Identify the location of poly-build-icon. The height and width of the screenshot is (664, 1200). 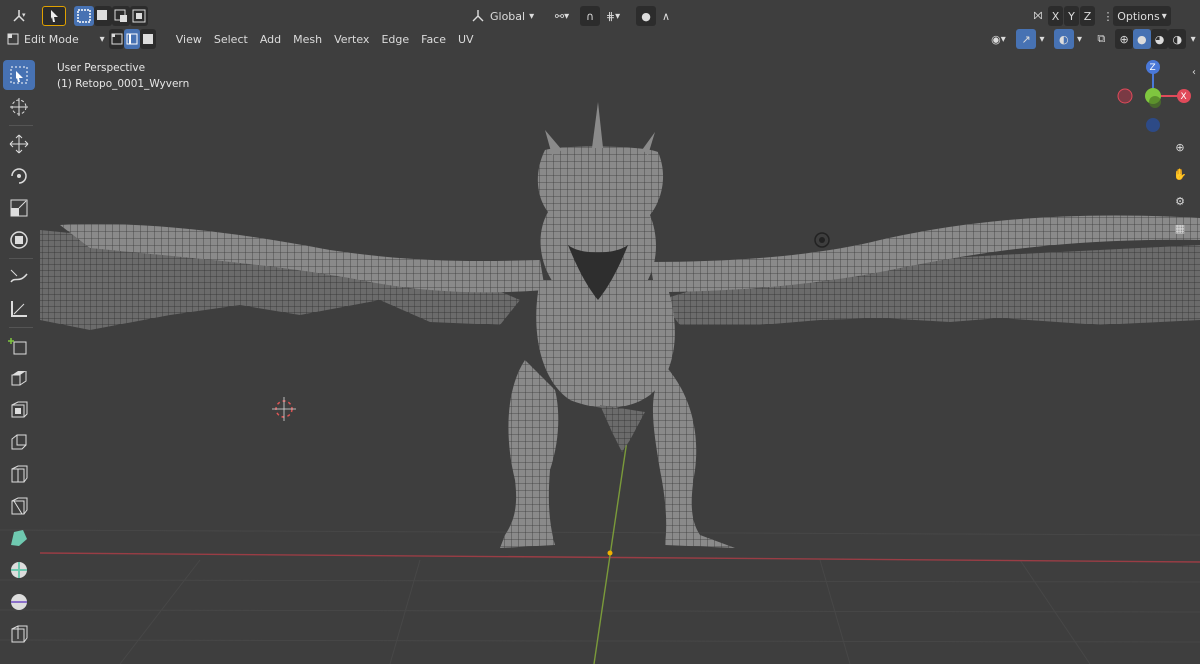
(19, 538).